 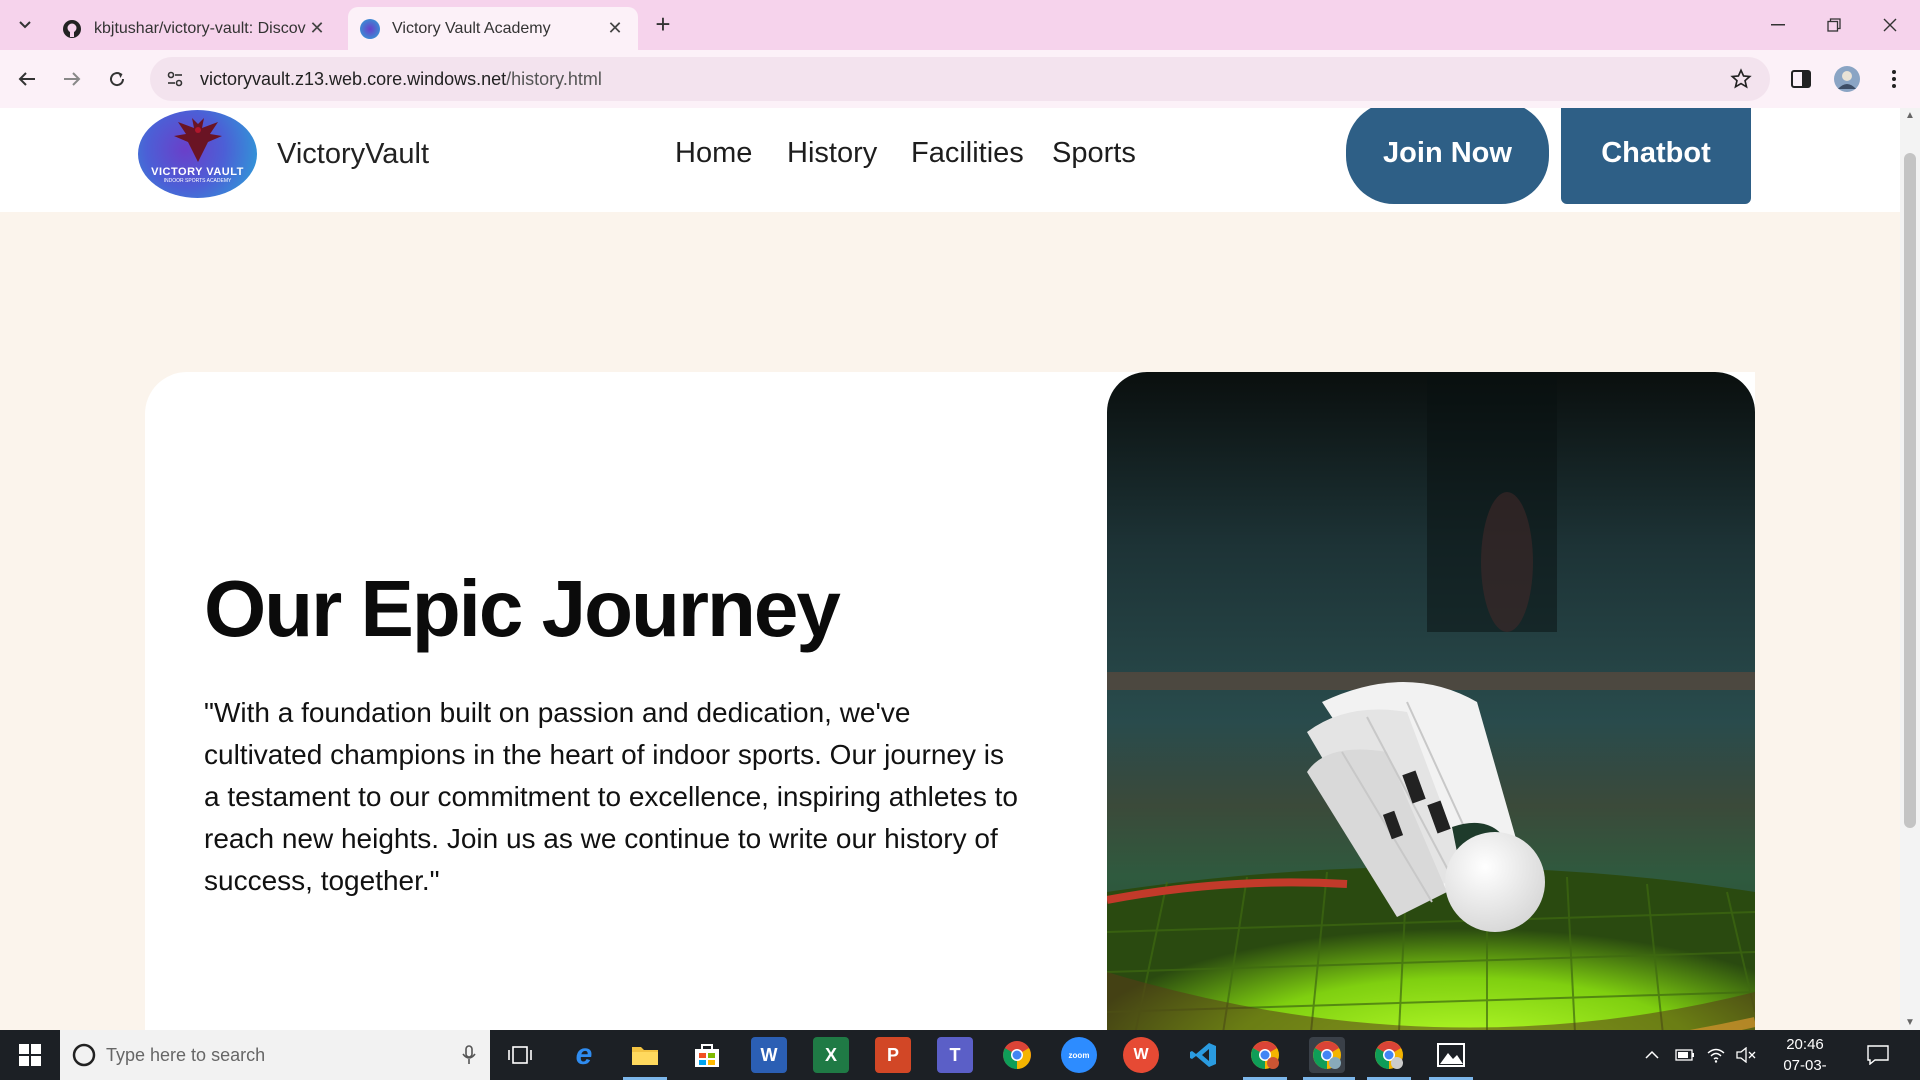 I want to click on minimize-icon, so click(x=1778, y=25).